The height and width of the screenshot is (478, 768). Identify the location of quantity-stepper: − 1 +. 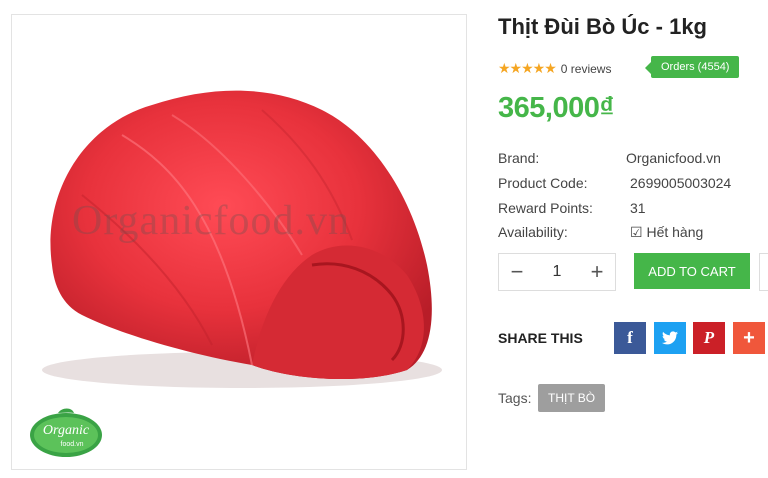
(557, 272).